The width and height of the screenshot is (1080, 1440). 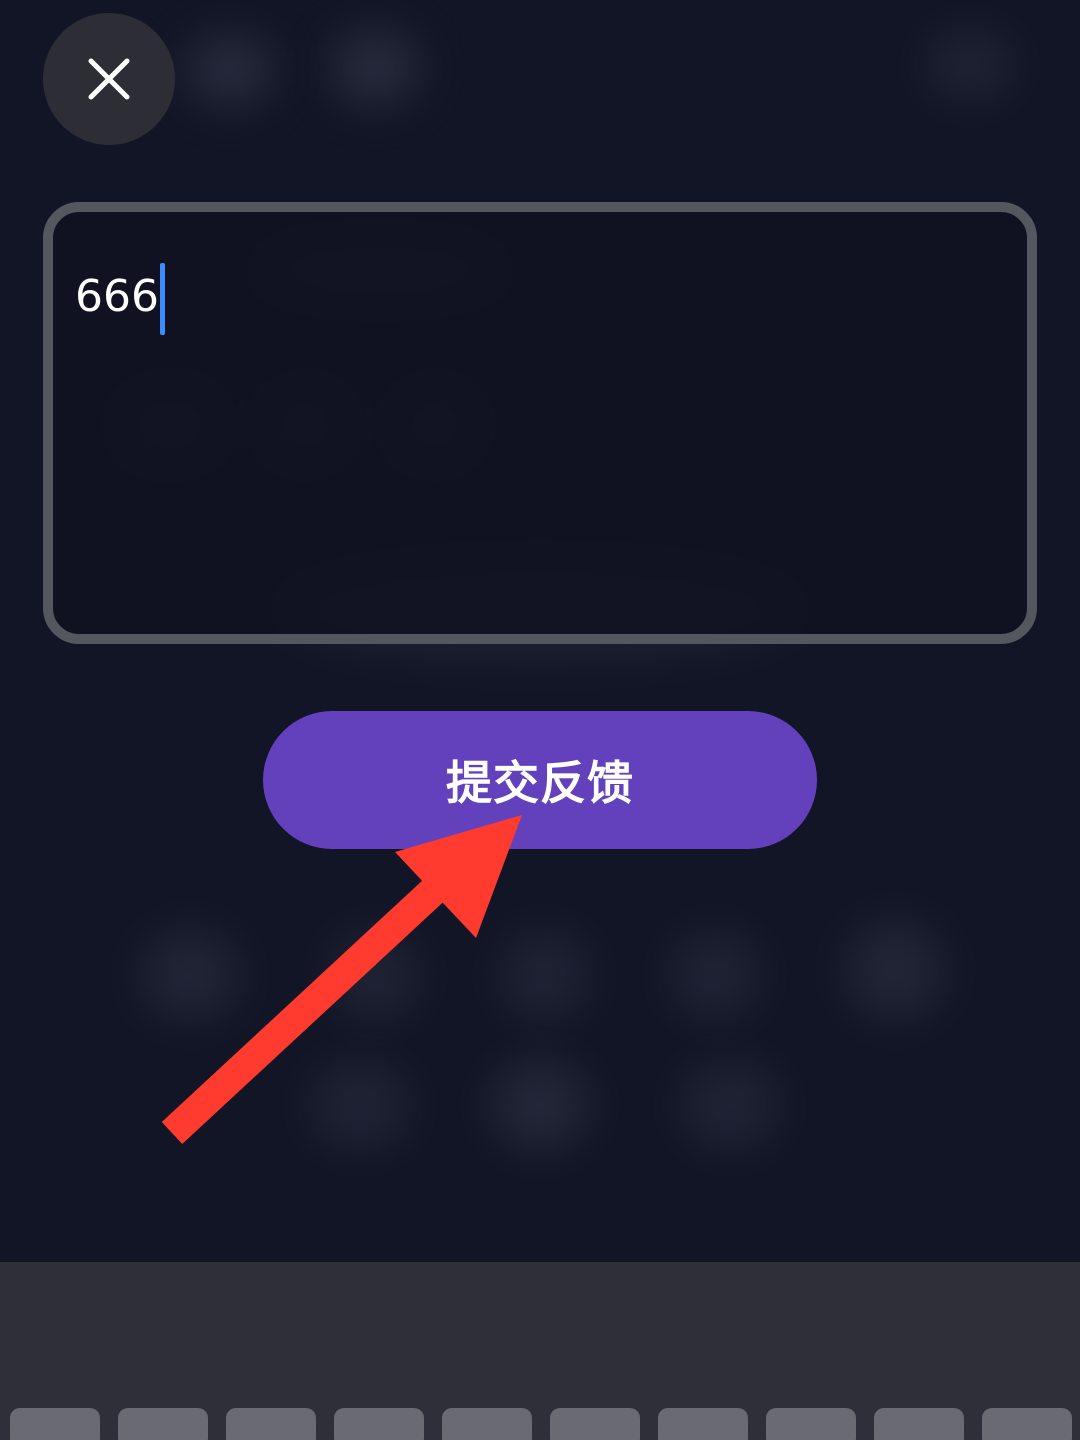 I want to click on close-icon, so click(x=109, y=79).